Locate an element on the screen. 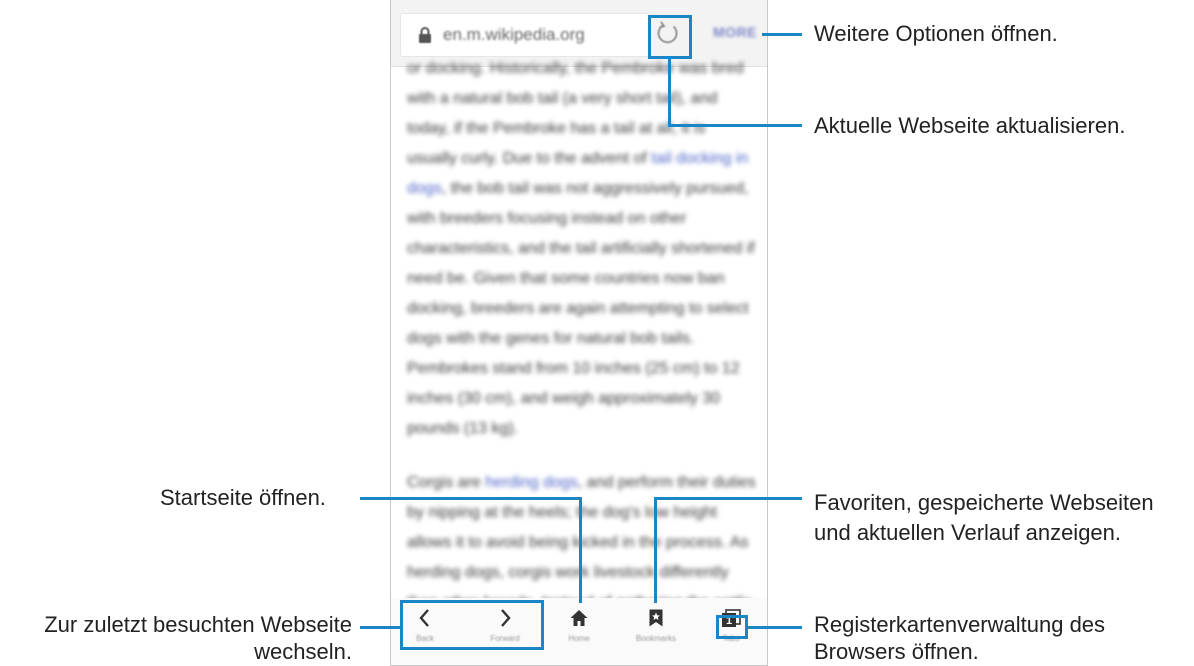 This screenshot has height=666, width=1194. home-button: Home is located at coordinates (579, 625).